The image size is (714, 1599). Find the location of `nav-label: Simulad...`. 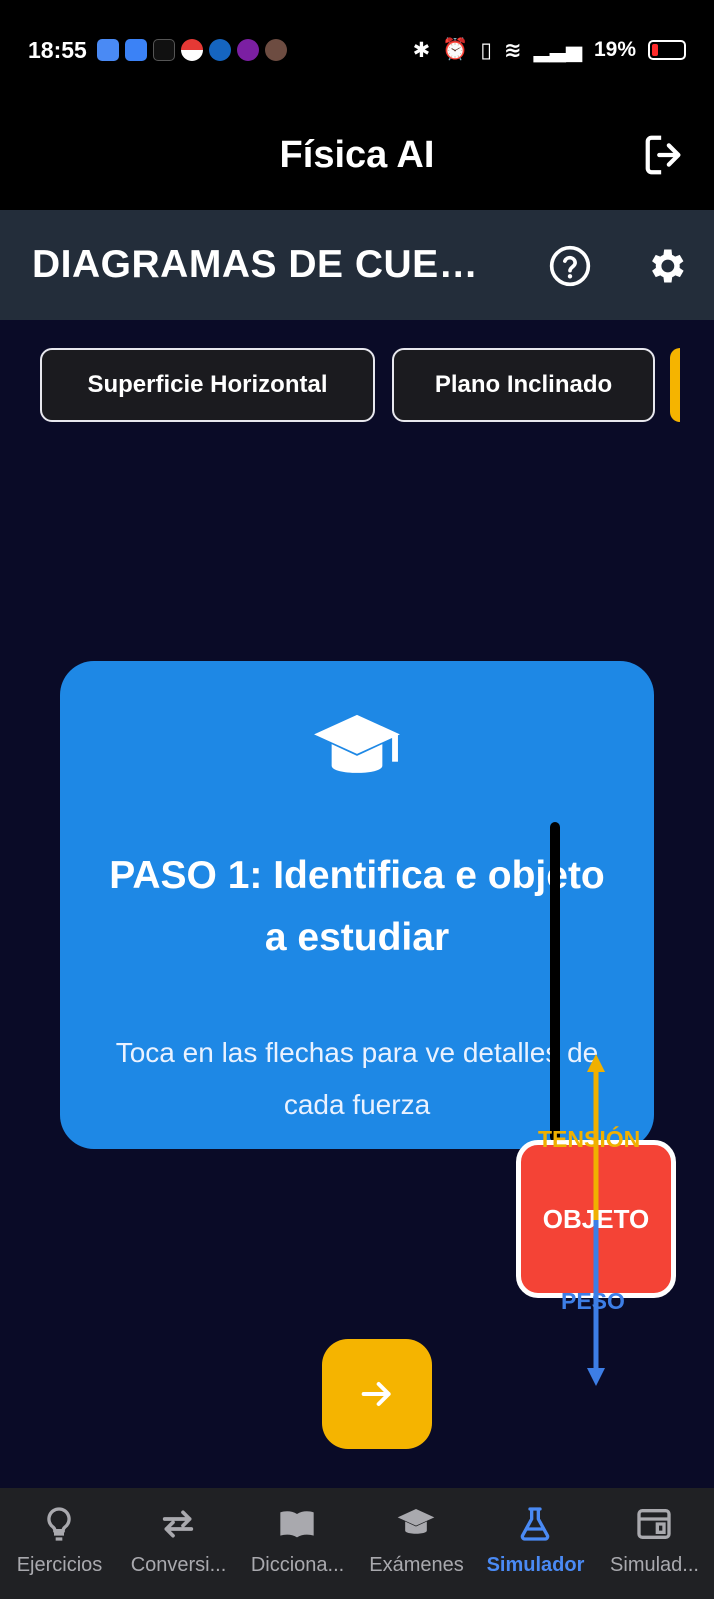

nav-label: Simulad... is located at coordinates (654, 1565).